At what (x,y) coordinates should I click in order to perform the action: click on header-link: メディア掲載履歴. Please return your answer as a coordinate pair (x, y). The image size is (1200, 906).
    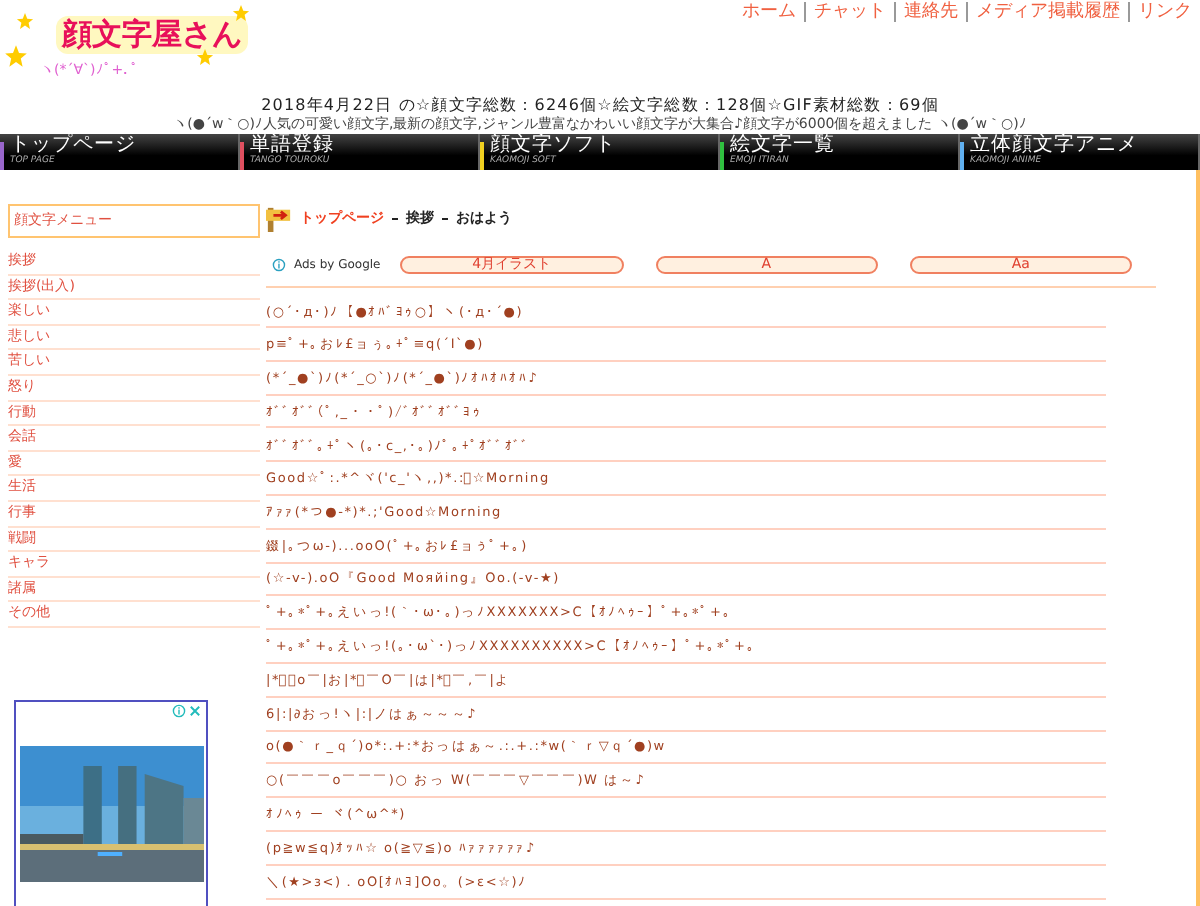
    Looking at the image, I should click on (1048, 12).